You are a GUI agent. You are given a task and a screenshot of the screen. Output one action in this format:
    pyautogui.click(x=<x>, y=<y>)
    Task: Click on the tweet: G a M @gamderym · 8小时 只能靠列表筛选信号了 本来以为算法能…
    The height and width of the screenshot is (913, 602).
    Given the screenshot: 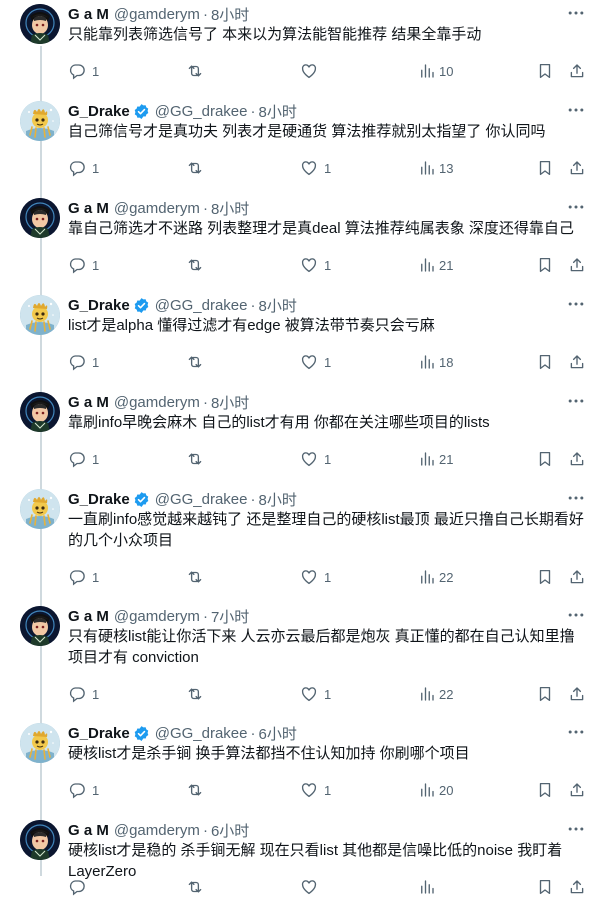 What is the action you would take?
    pyautogui.click(x=301, y=48)
    